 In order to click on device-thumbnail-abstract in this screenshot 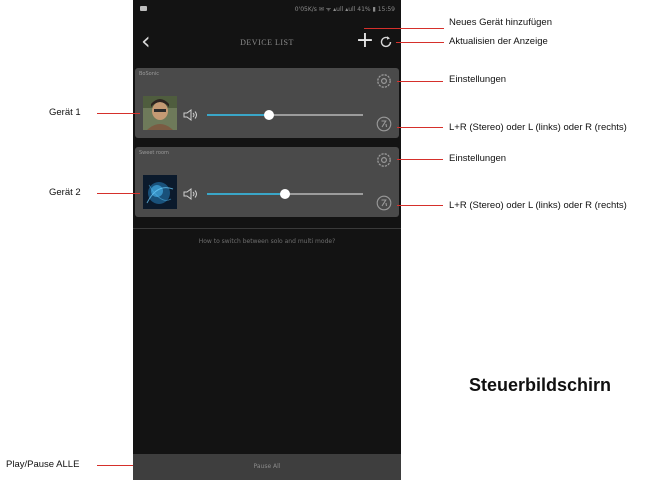, I will do `click(160, 192)`.